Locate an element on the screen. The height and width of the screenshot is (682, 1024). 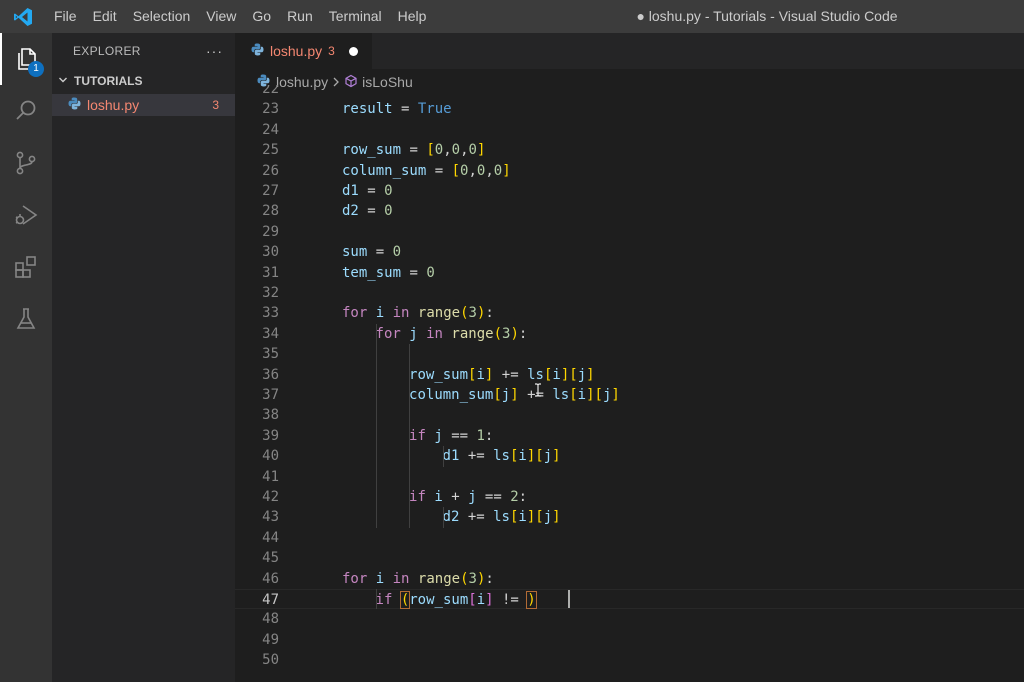
code-line: 29 is located at coordinates (629, 232).